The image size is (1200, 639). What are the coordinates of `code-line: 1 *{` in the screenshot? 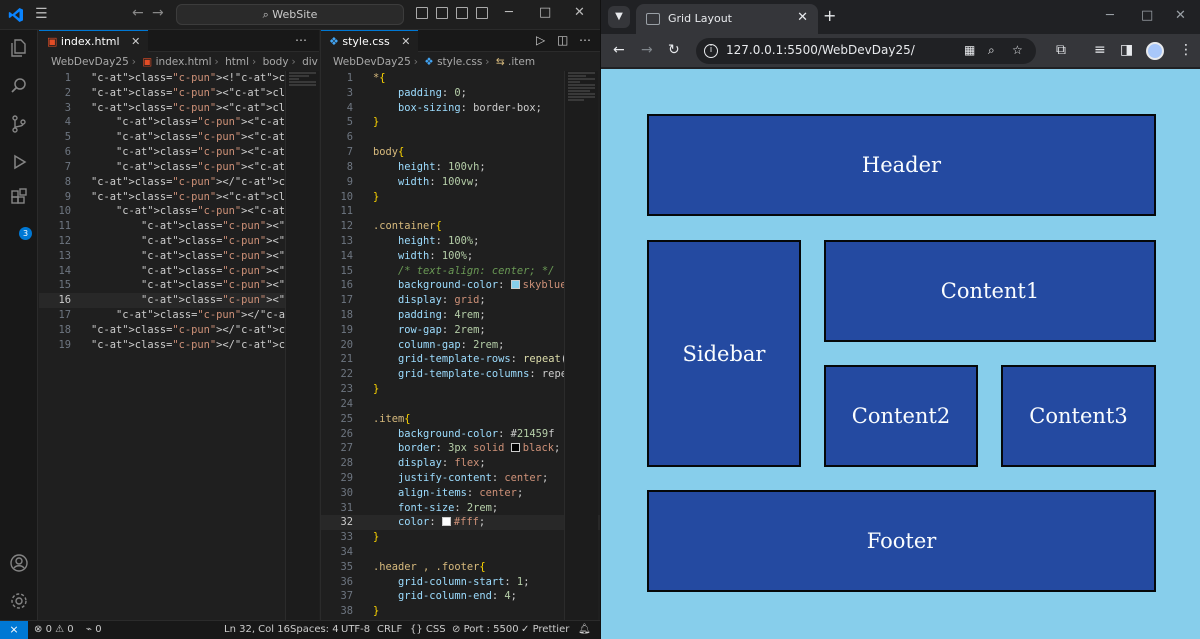 It's located at (460, 78).